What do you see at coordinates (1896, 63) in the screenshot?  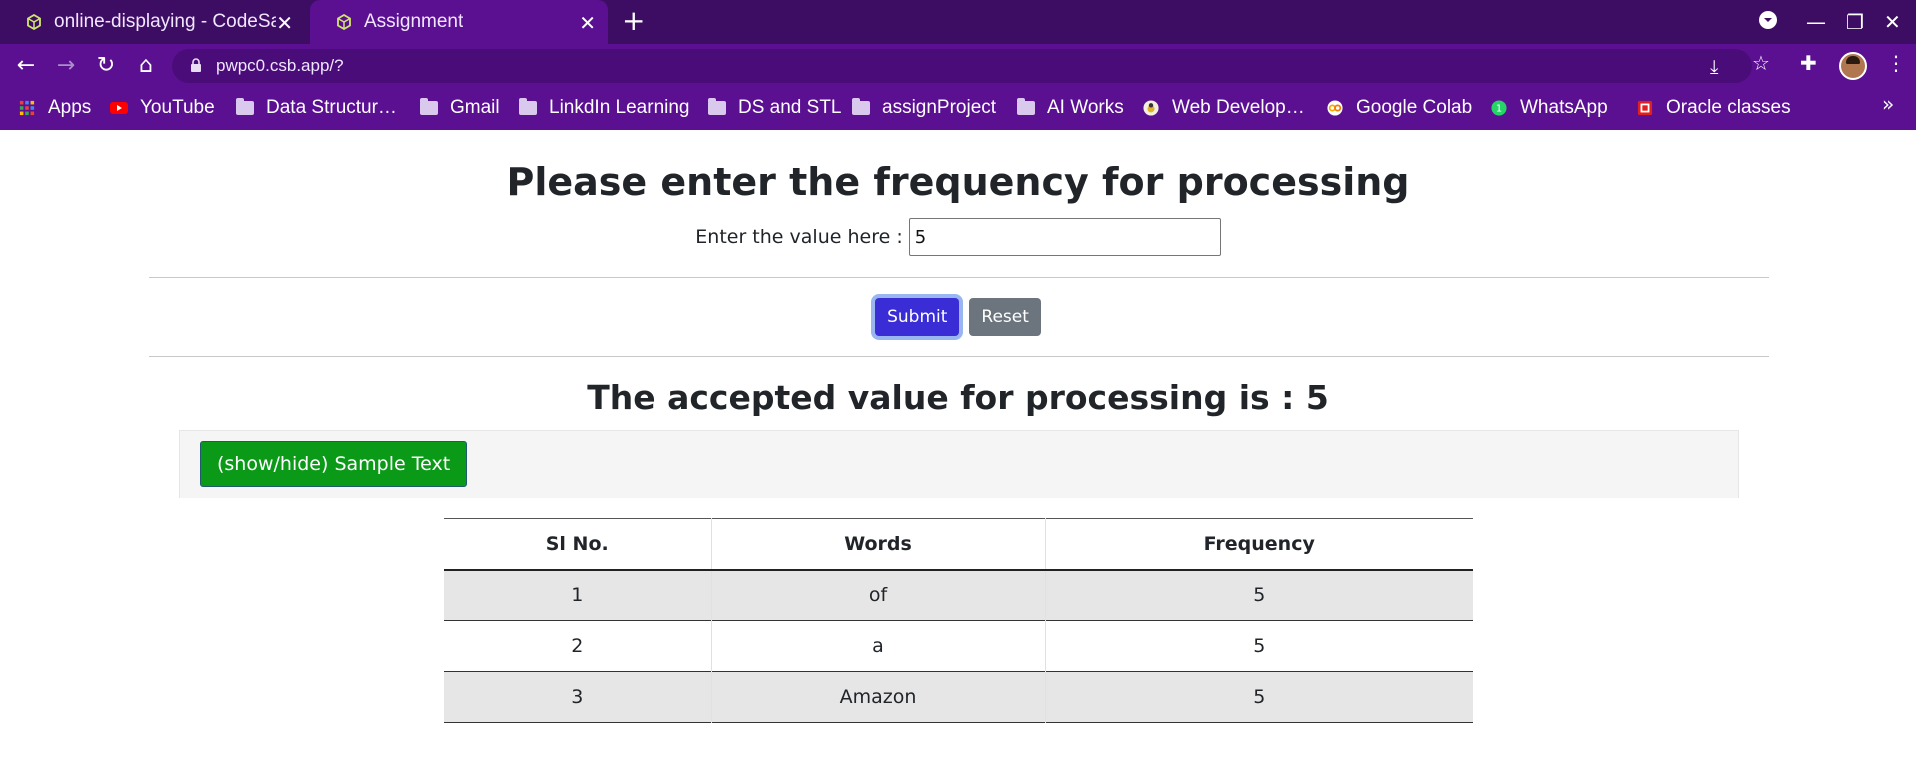 I see `menu-kebab-icon: ⋮` at bounding box center [1896, 63].